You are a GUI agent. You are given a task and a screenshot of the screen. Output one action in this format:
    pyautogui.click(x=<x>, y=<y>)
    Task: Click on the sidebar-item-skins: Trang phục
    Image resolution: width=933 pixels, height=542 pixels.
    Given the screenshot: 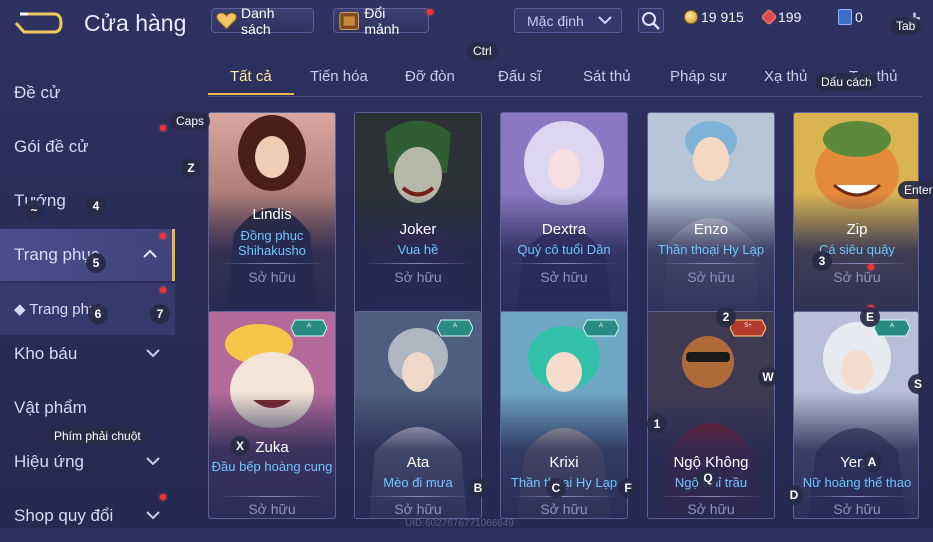 What is the action you would take?
    pyautogui.click(x=87, y=255)
    